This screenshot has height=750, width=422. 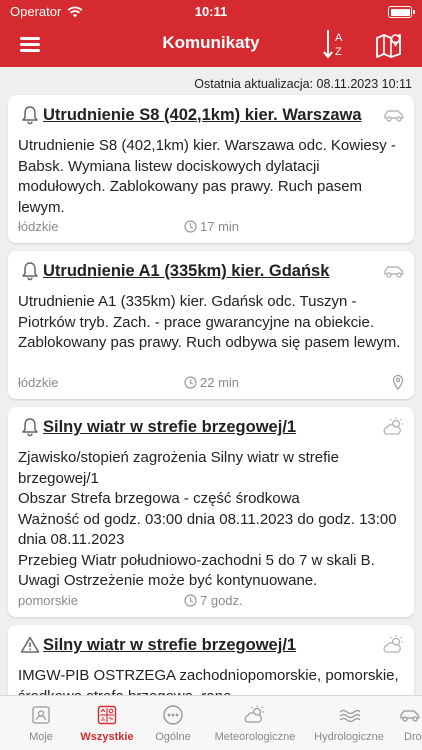 I want to click on tab-drogowe: Dro, so click(x=409, y=723).